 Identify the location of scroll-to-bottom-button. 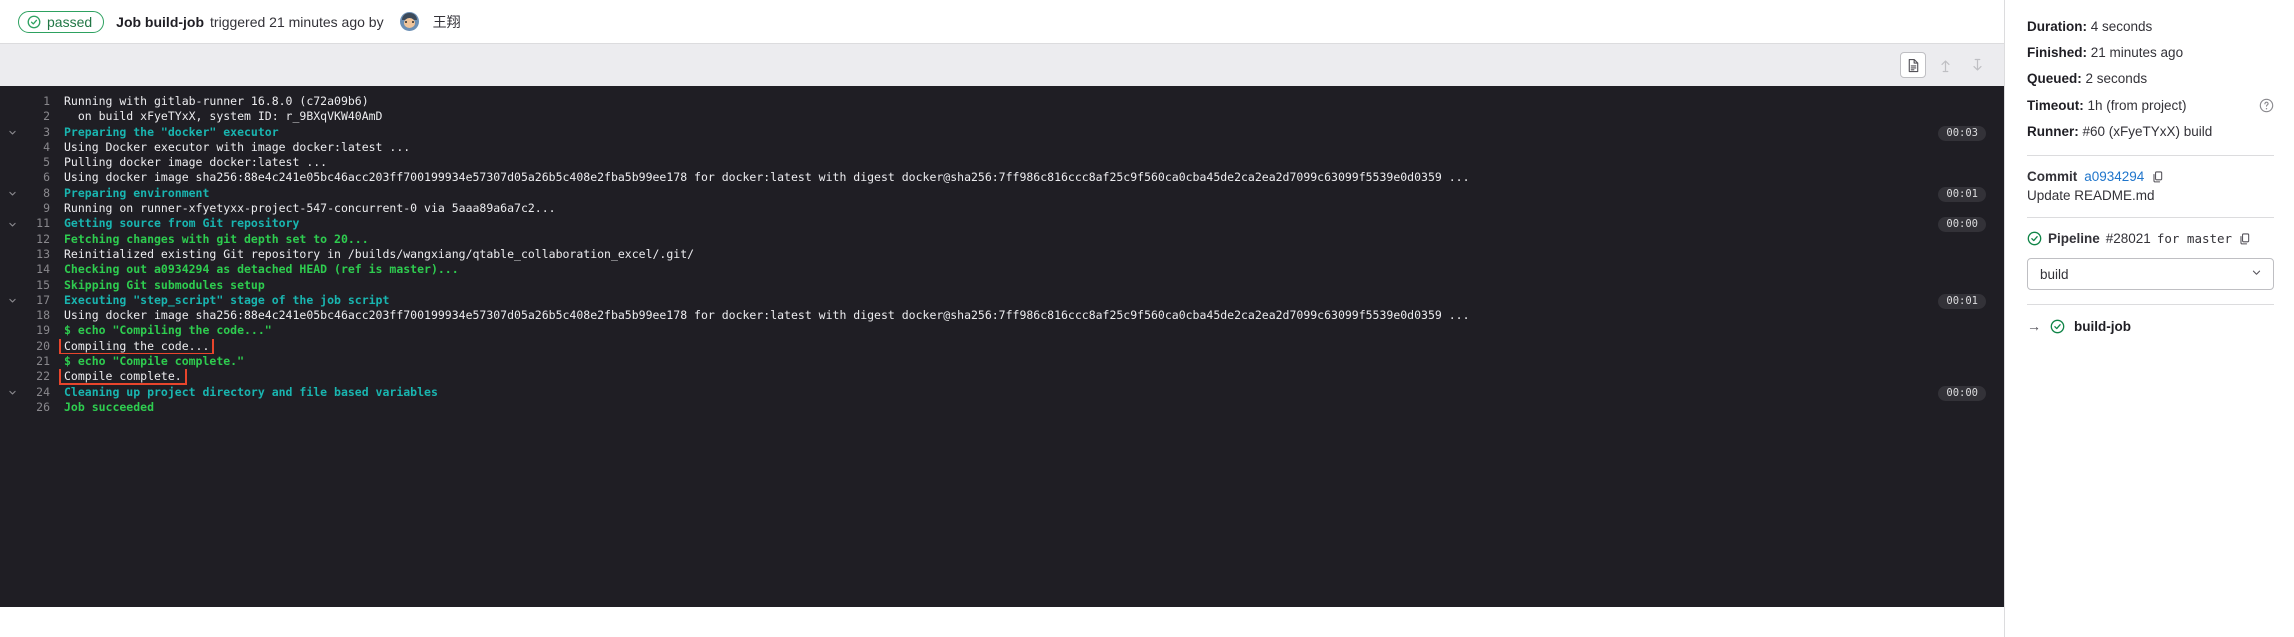
(1977, 65).